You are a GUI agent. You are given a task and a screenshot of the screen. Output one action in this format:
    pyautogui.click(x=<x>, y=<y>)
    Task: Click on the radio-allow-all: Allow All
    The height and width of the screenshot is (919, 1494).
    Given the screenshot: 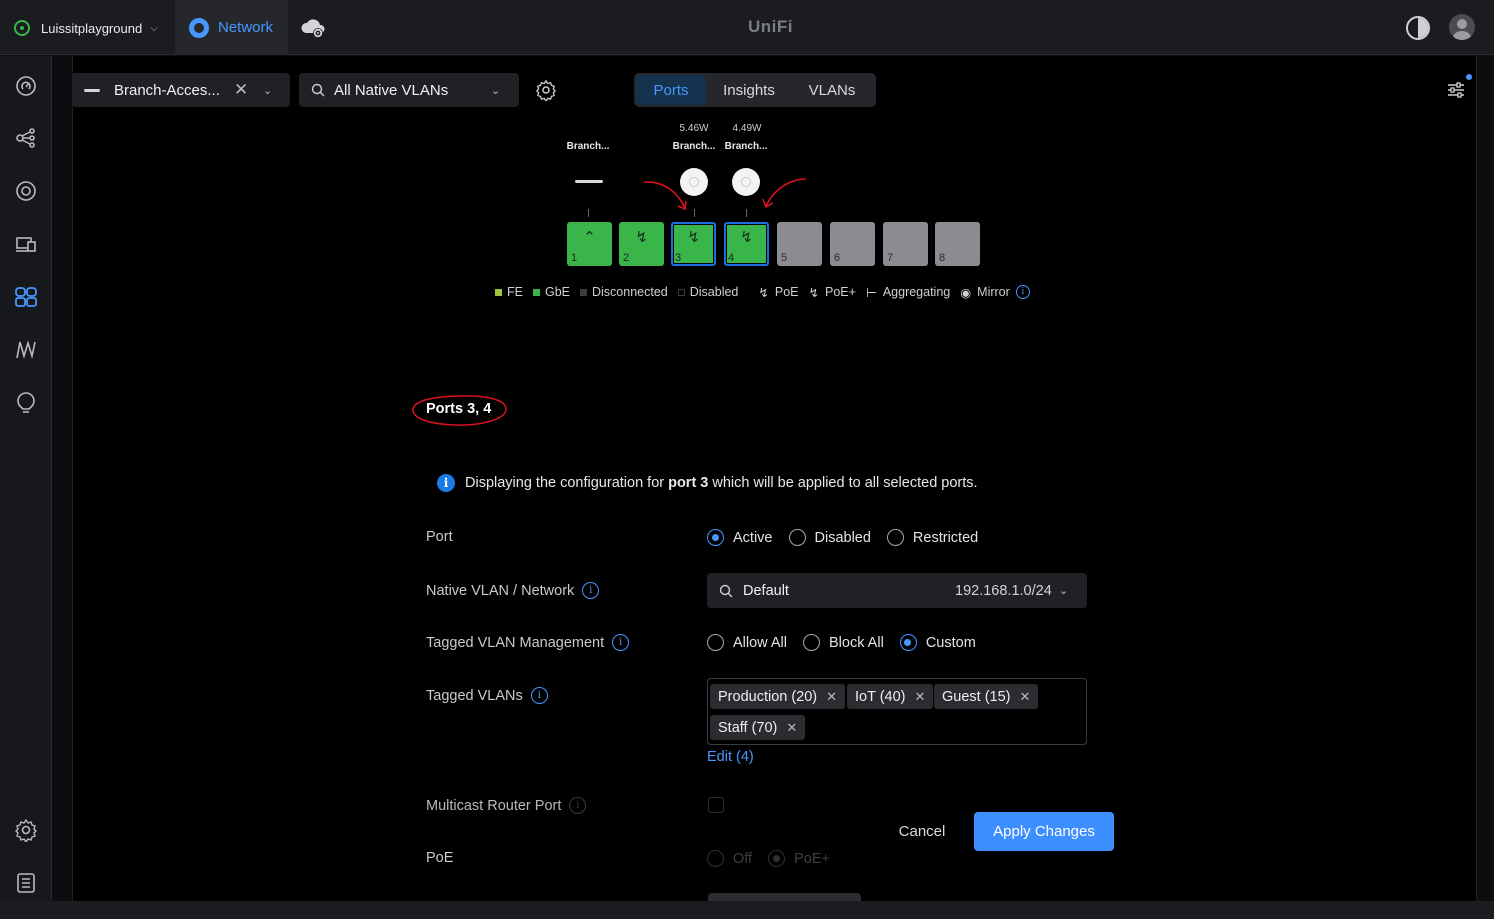 What is the action you would take?
    pyautogui.click(x=747, y=642)
    